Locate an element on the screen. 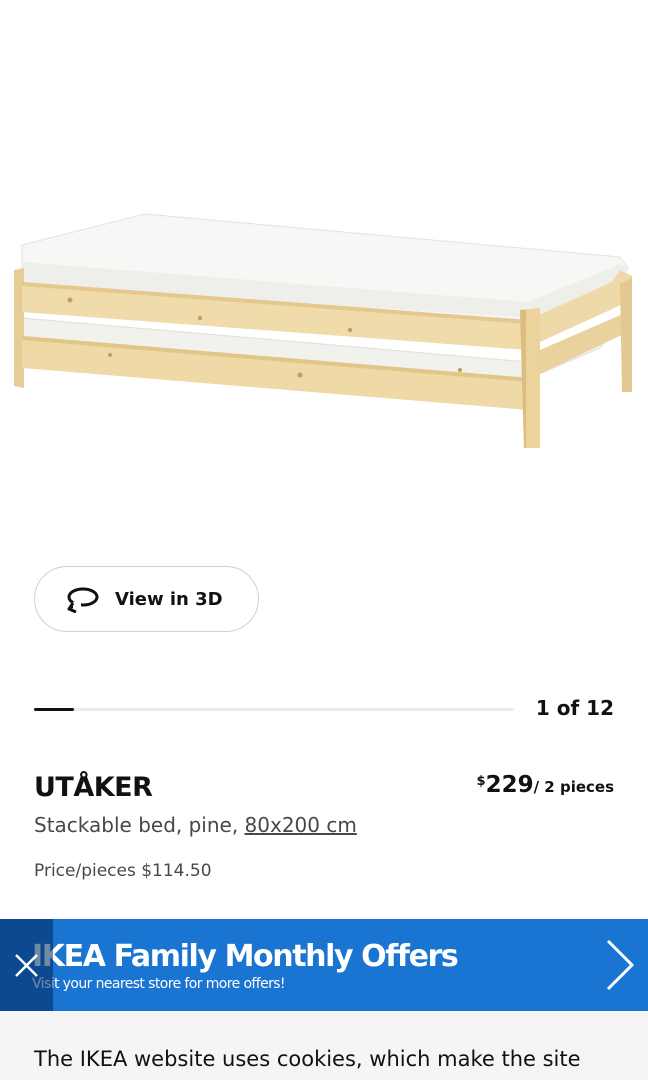 The height and width of the screenshot is (1080, 648). product-name: UTÅKER is located at coordinates (93, 787).